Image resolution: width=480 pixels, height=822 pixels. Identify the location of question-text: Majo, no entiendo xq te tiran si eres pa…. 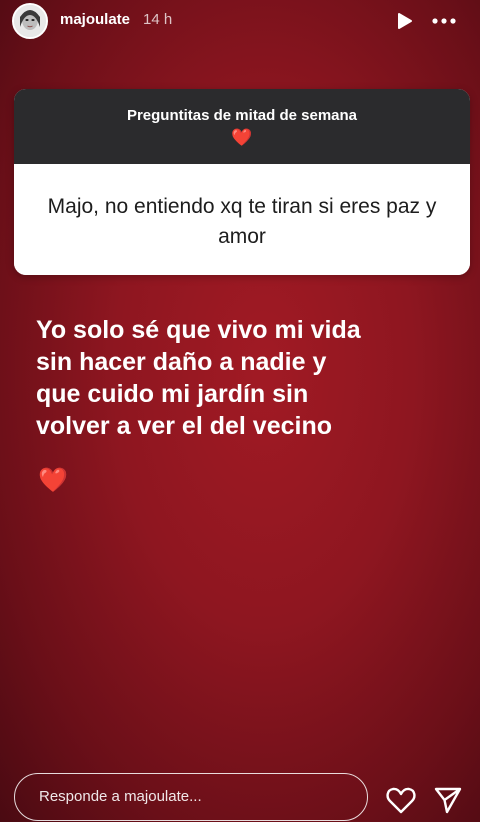
(242, 221).